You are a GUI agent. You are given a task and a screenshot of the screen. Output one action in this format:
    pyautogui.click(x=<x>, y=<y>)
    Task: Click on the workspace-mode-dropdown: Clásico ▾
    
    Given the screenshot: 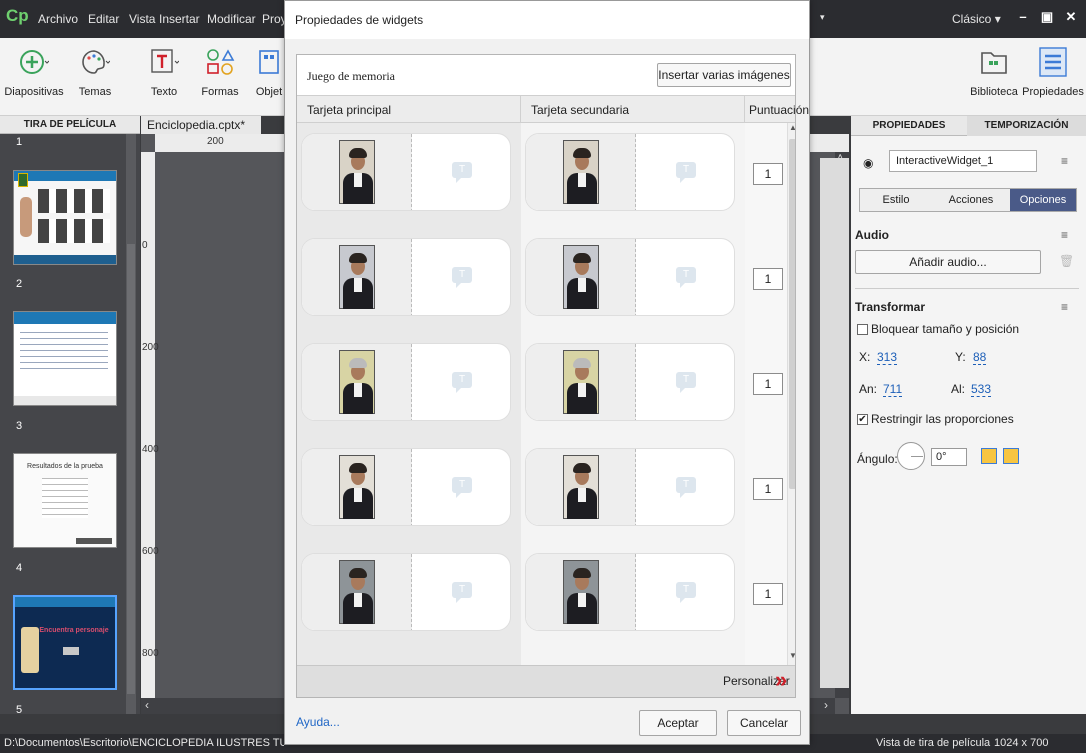 What is the action you would take?
    pyautogui.click(x=976, y=19)
    